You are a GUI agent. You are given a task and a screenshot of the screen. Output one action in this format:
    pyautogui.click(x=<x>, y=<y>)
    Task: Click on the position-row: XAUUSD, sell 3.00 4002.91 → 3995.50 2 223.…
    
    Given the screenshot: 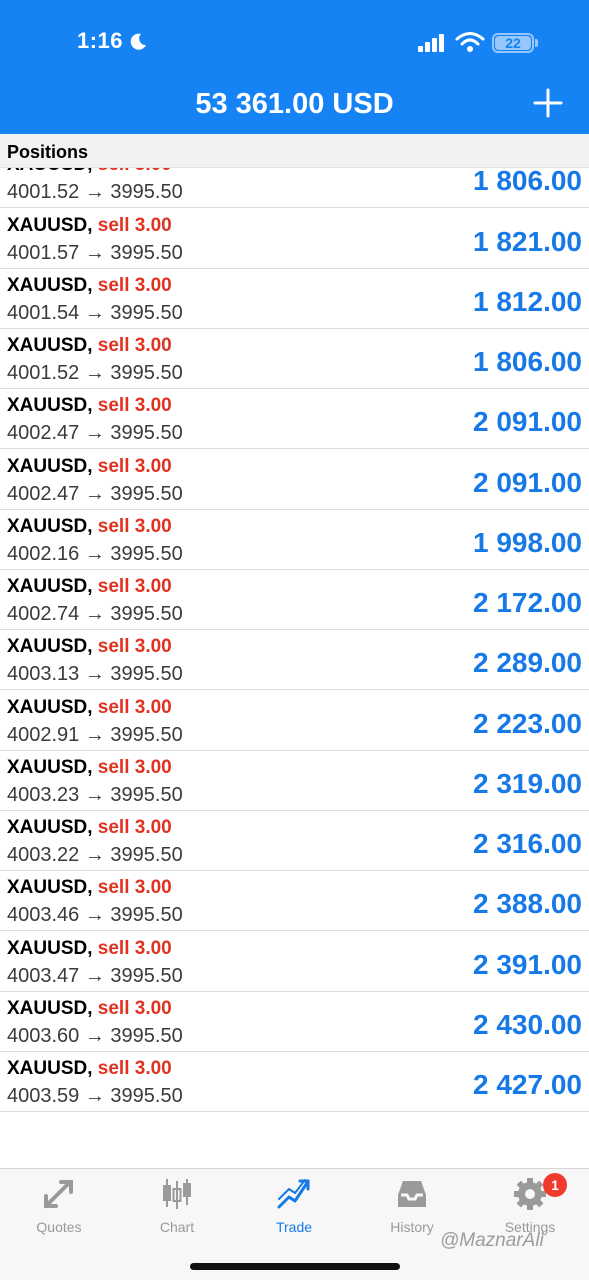 What is the action you would take?
    pyautogui.click(x=294, y=721)
    